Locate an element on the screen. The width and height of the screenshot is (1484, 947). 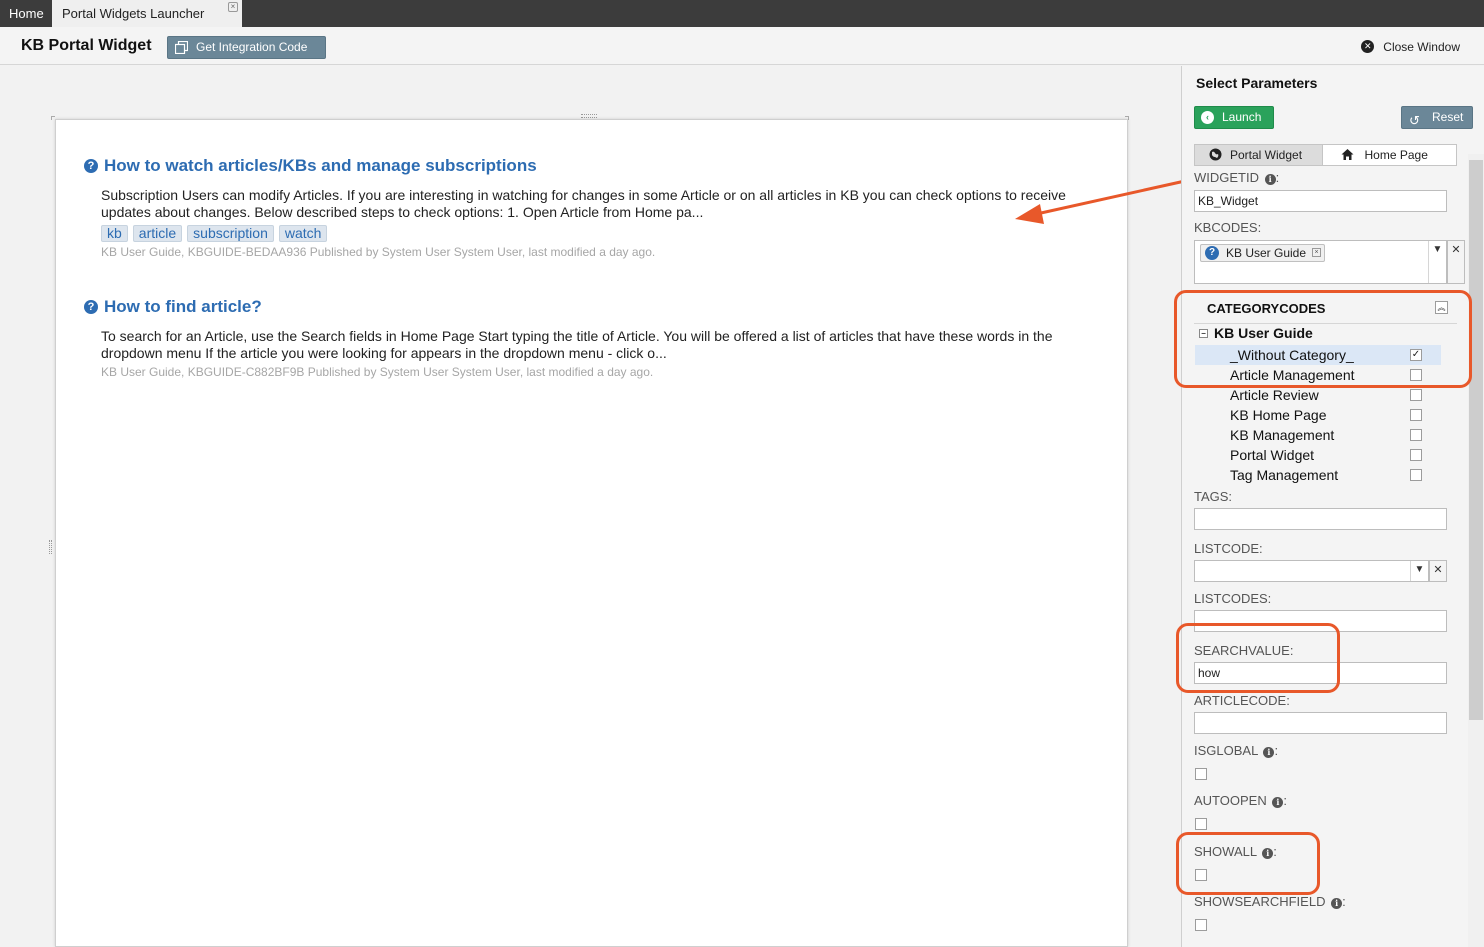
listcode-select: ▼ is located at coordinates (1311, 571).